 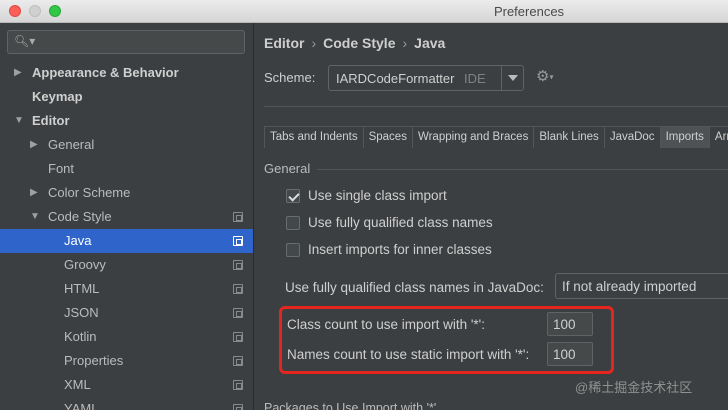 What do you see at coordinates (77, 384) in the screenshot?
I see `sidebar-item-label: XML` at bounding box center [77, 384].